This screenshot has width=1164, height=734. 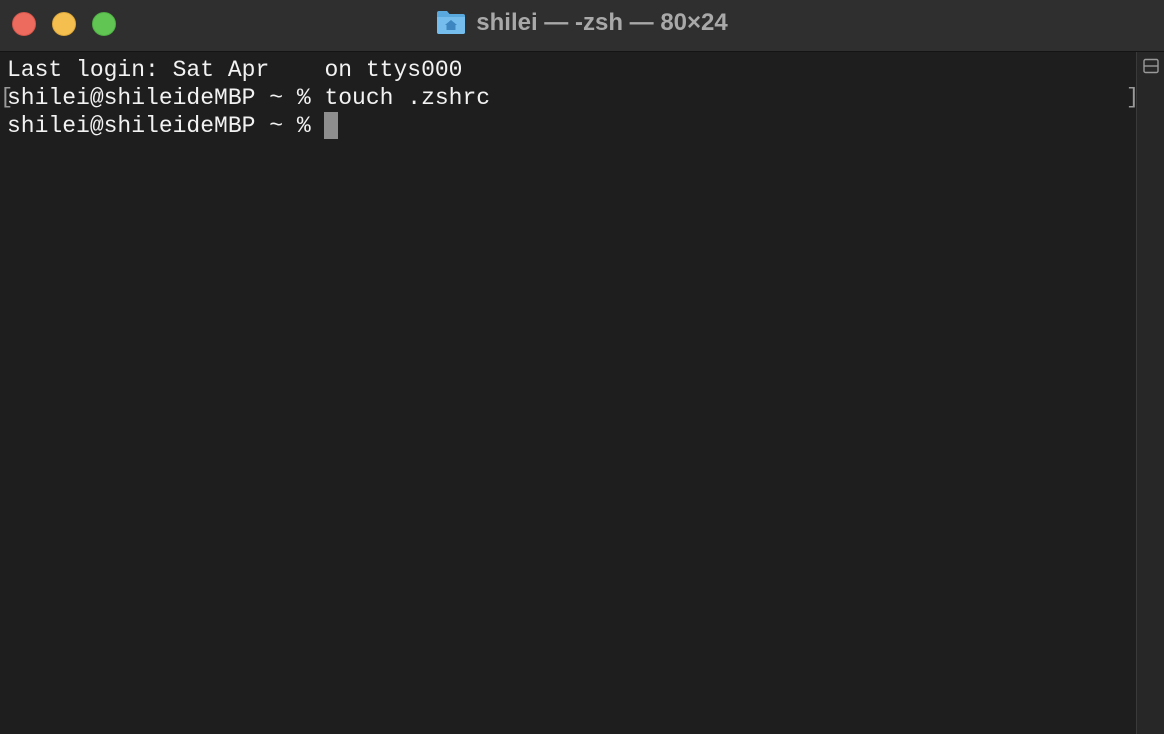 I want to click on last-login-suffix: on ttys000, so click(x=386, y=70).